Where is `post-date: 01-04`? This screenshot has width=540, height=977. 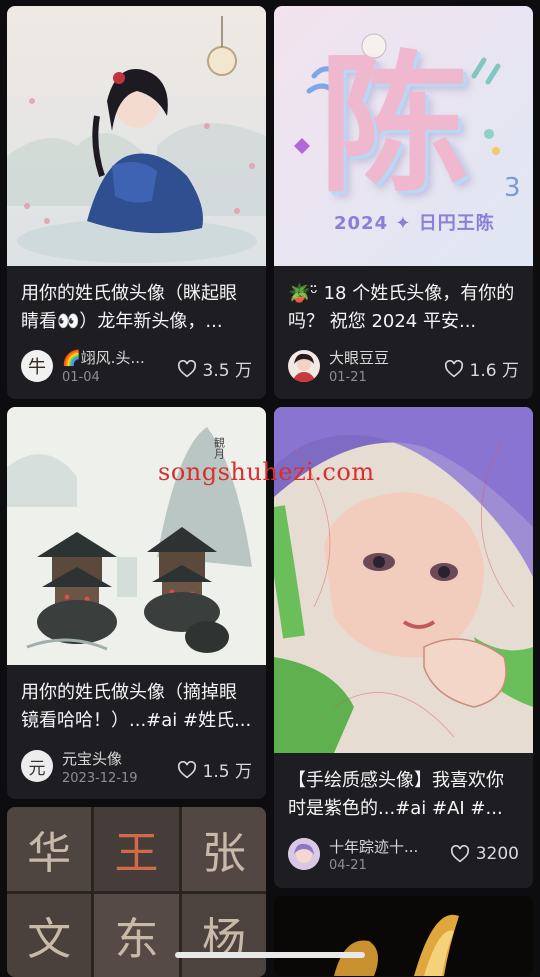
post-date: 01-04 is located at coordinates (81, 377).